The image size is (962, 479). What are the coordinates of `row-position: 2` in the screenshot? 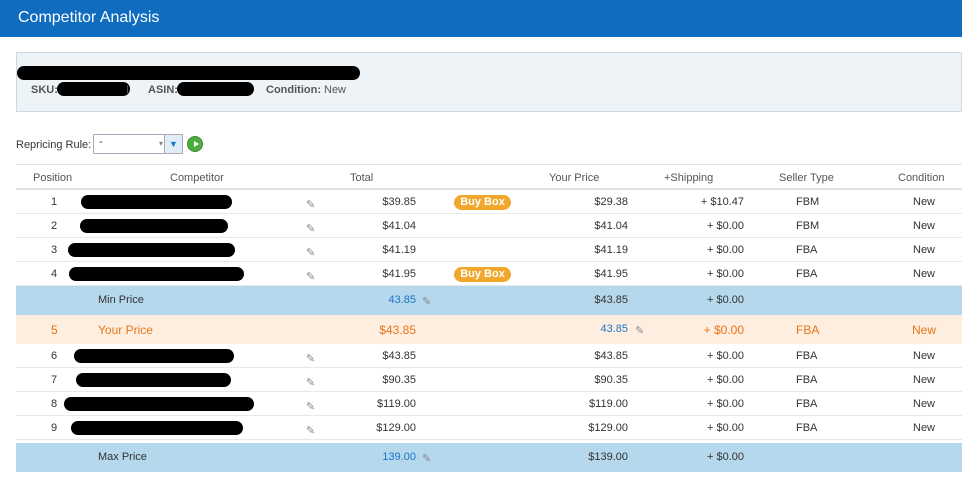 It's located at (54, 226).